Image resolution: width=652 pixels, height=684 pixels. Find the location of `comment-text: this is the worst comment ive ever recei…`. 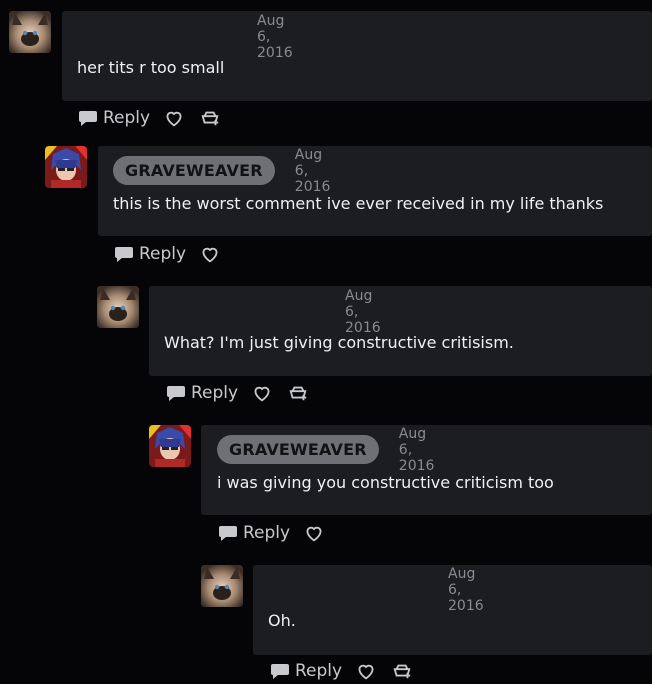

comment-text: this is the worst comment ive ever recei… is located at coordinates (358, 203).